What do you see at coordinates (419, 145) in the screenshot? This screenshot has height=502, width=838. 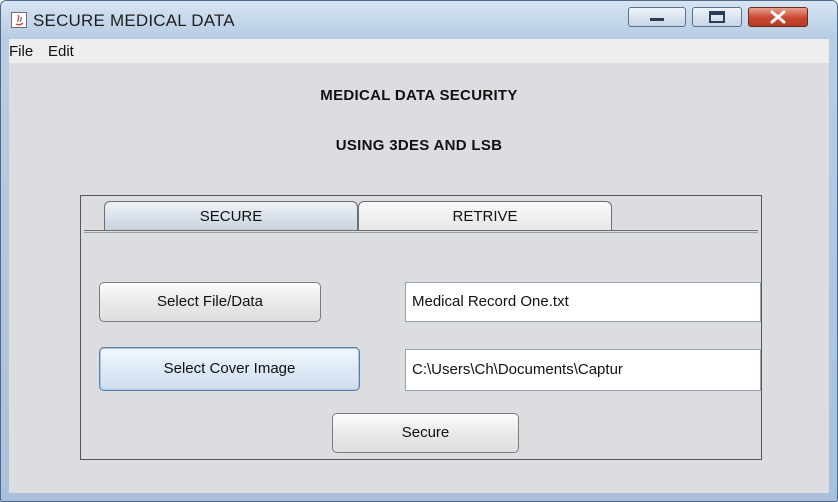 I see `heading-line-2: USING 3DES AND LSB` at bounding box center [419, 145].